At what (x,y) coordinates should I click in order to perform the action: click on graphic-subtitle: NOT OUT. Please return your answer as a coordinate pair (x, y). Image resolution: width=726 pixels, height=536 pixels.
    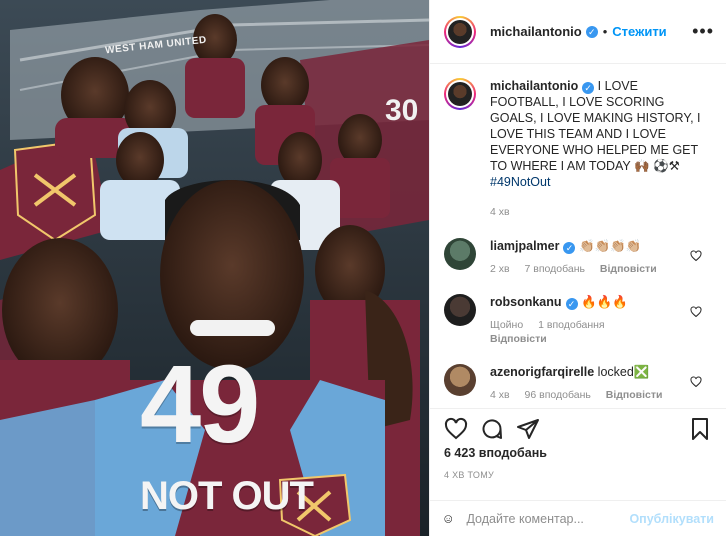
    Looking at the image, I should click on (227, 496).